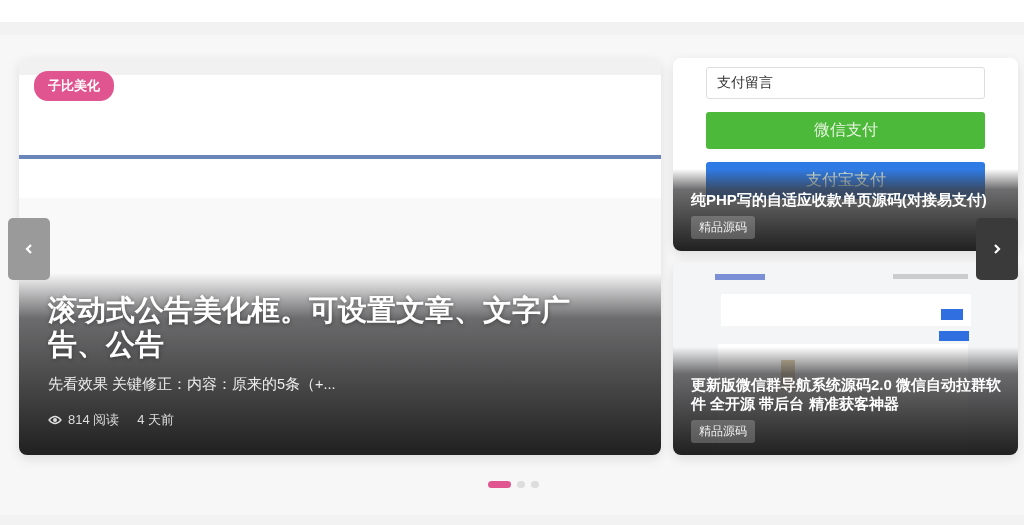 Image resolution: width=1024 pixels, height=525 pixels. Describe the element at coordinates (845, 358) in the screenshot. I see `post-card: 更新版微信群导航系统源码2.0 微信自动拉群软件 全开源 带后台 精准获客神器 精品源码` at that location.